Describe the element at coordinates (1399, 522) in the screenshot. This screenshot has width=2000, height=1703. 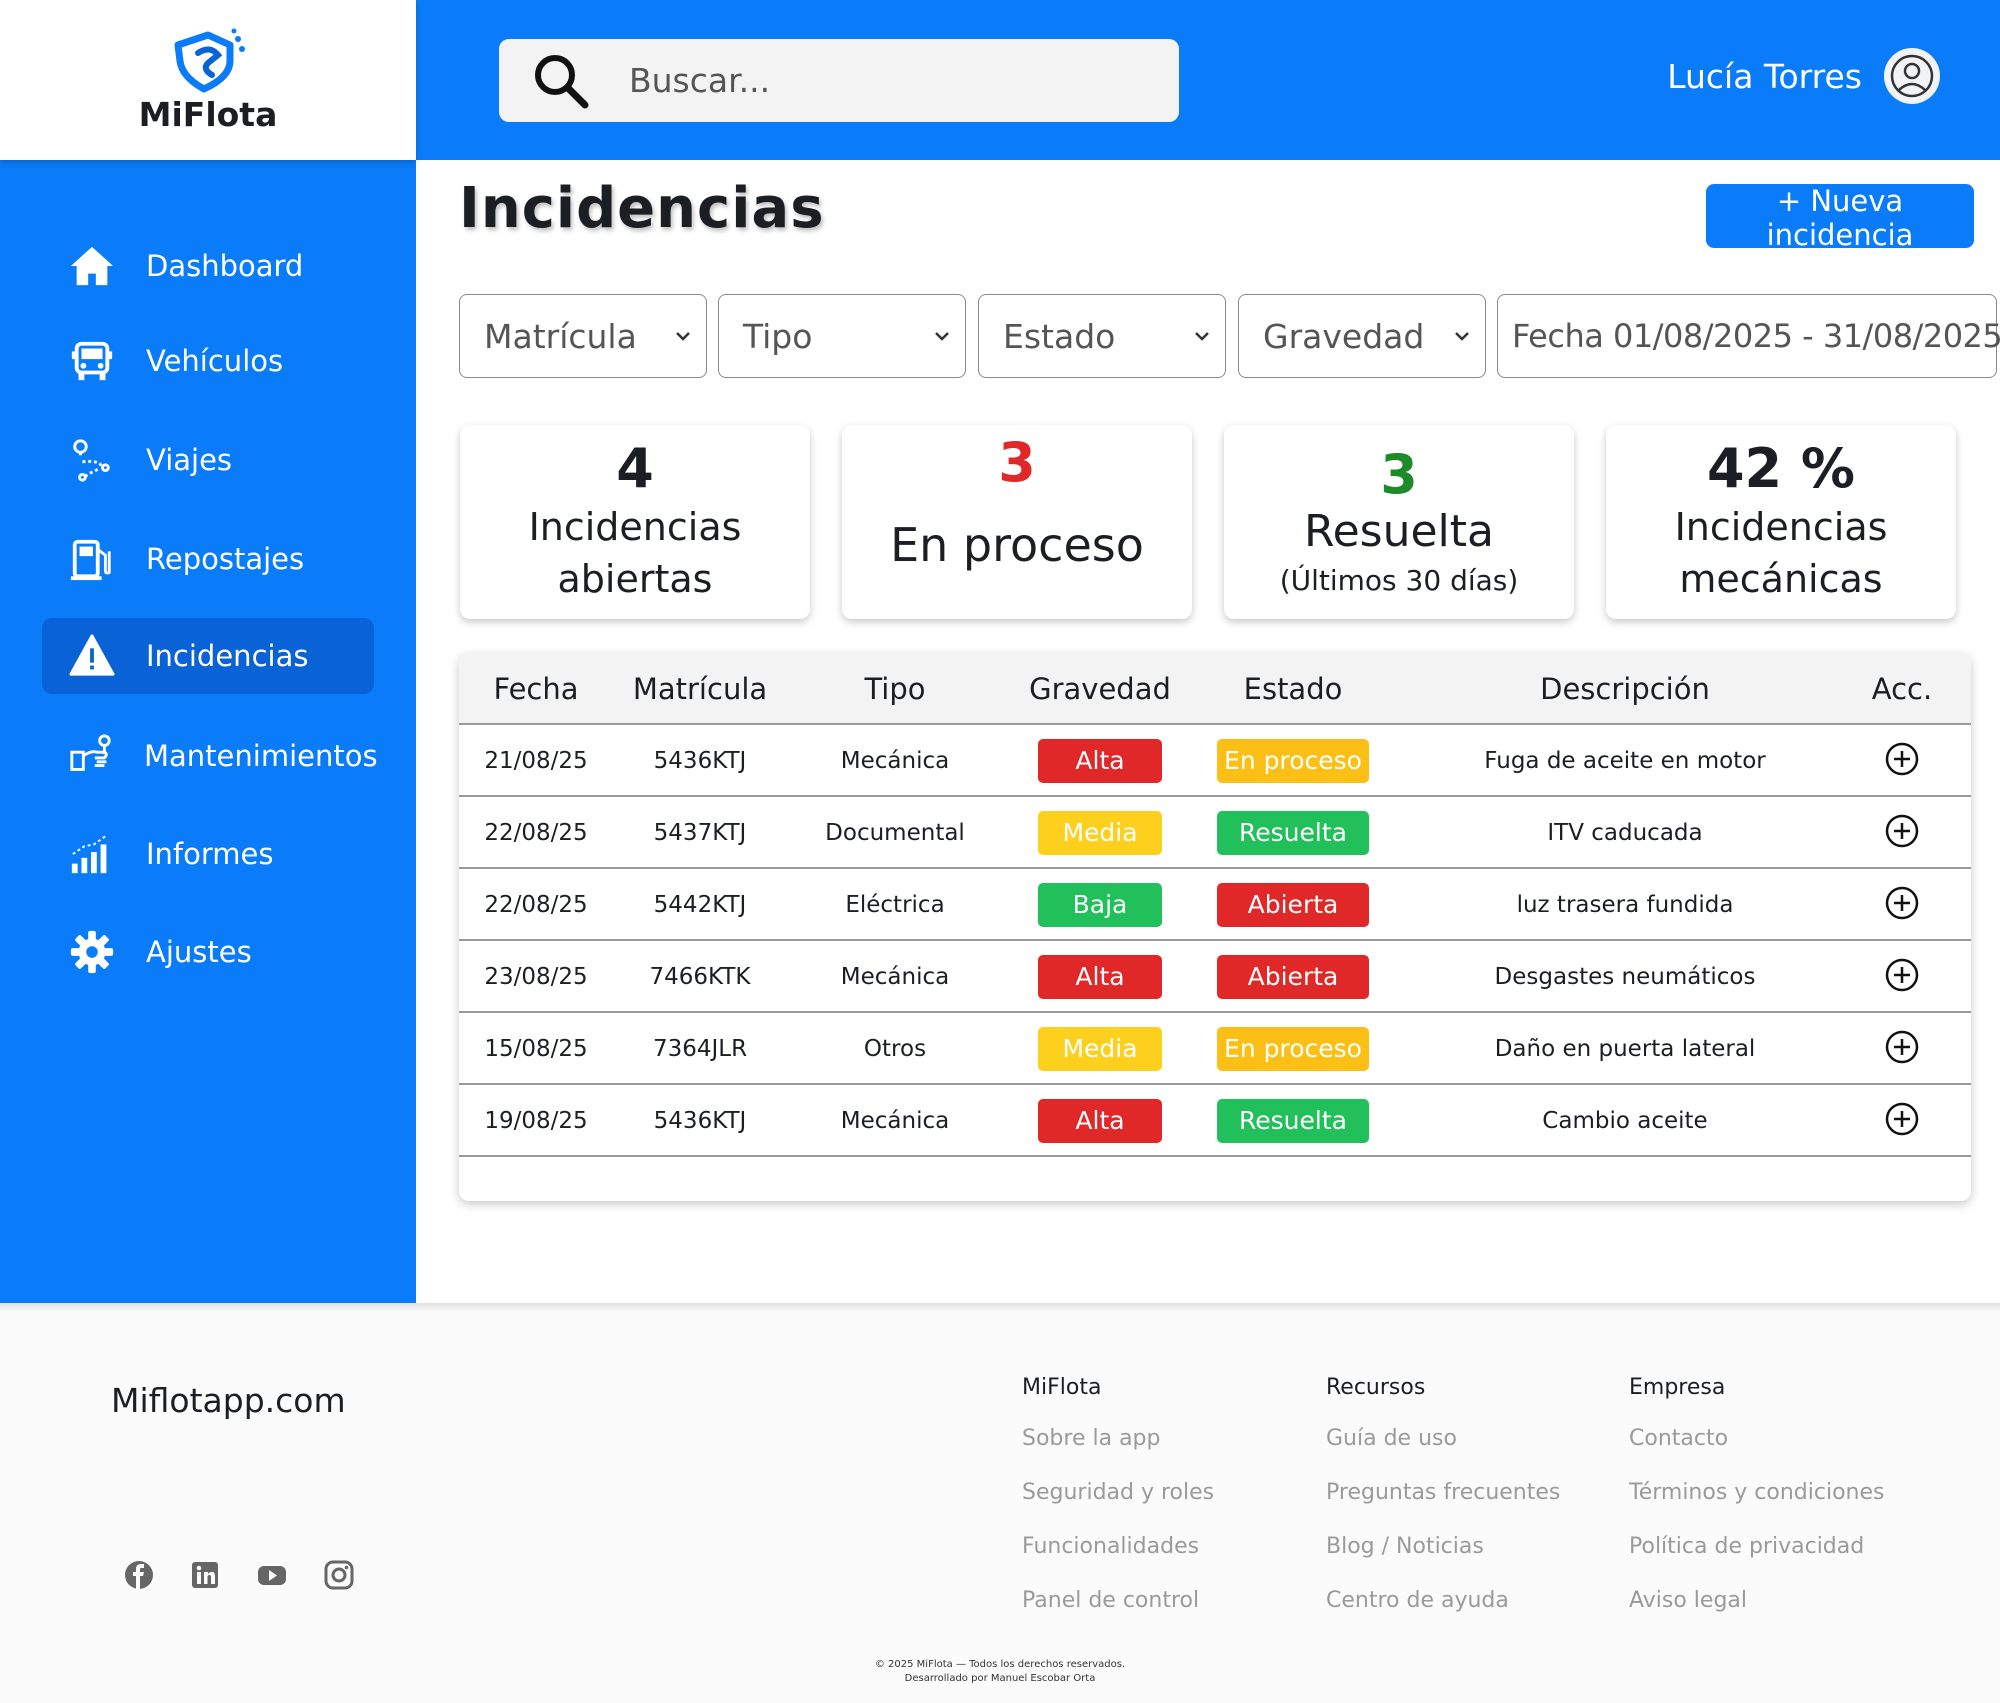
I see `stat-card-resuelta: 3 Resuelta (Últimos 30 días)` at that location.